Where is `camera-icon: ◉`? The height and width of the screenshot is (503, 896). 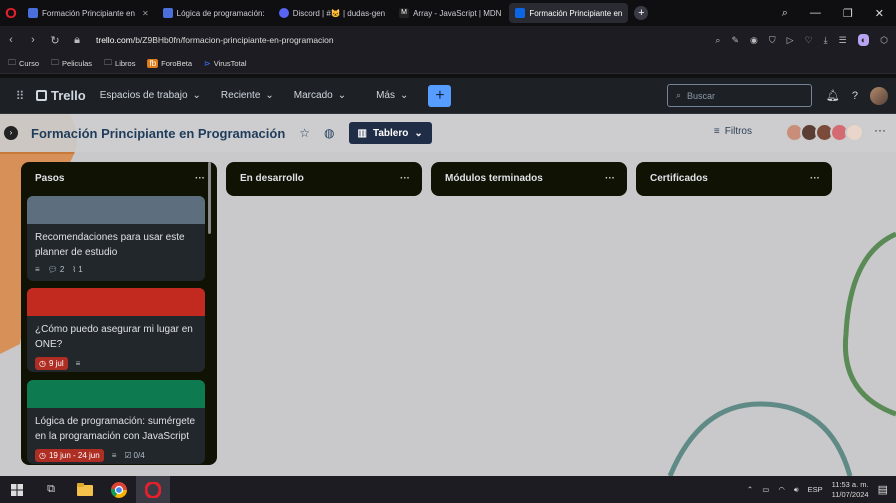 camera-icon: ◉ is located at coordinates (754, 40).